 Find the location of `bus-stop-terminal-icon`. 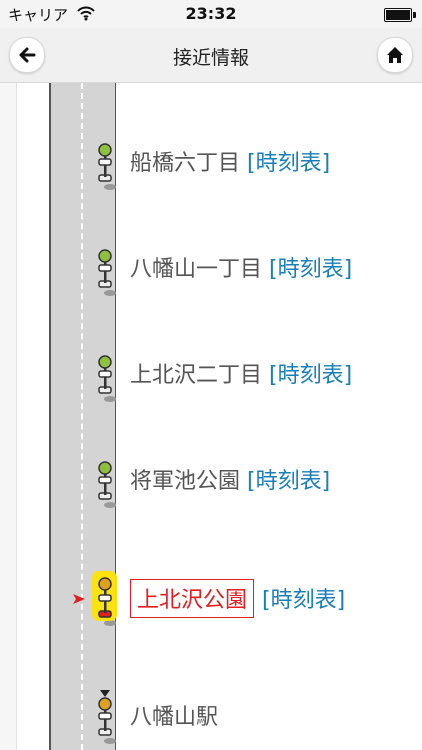

bus-stop-terminal-icon is located at coordinates (107, 717).